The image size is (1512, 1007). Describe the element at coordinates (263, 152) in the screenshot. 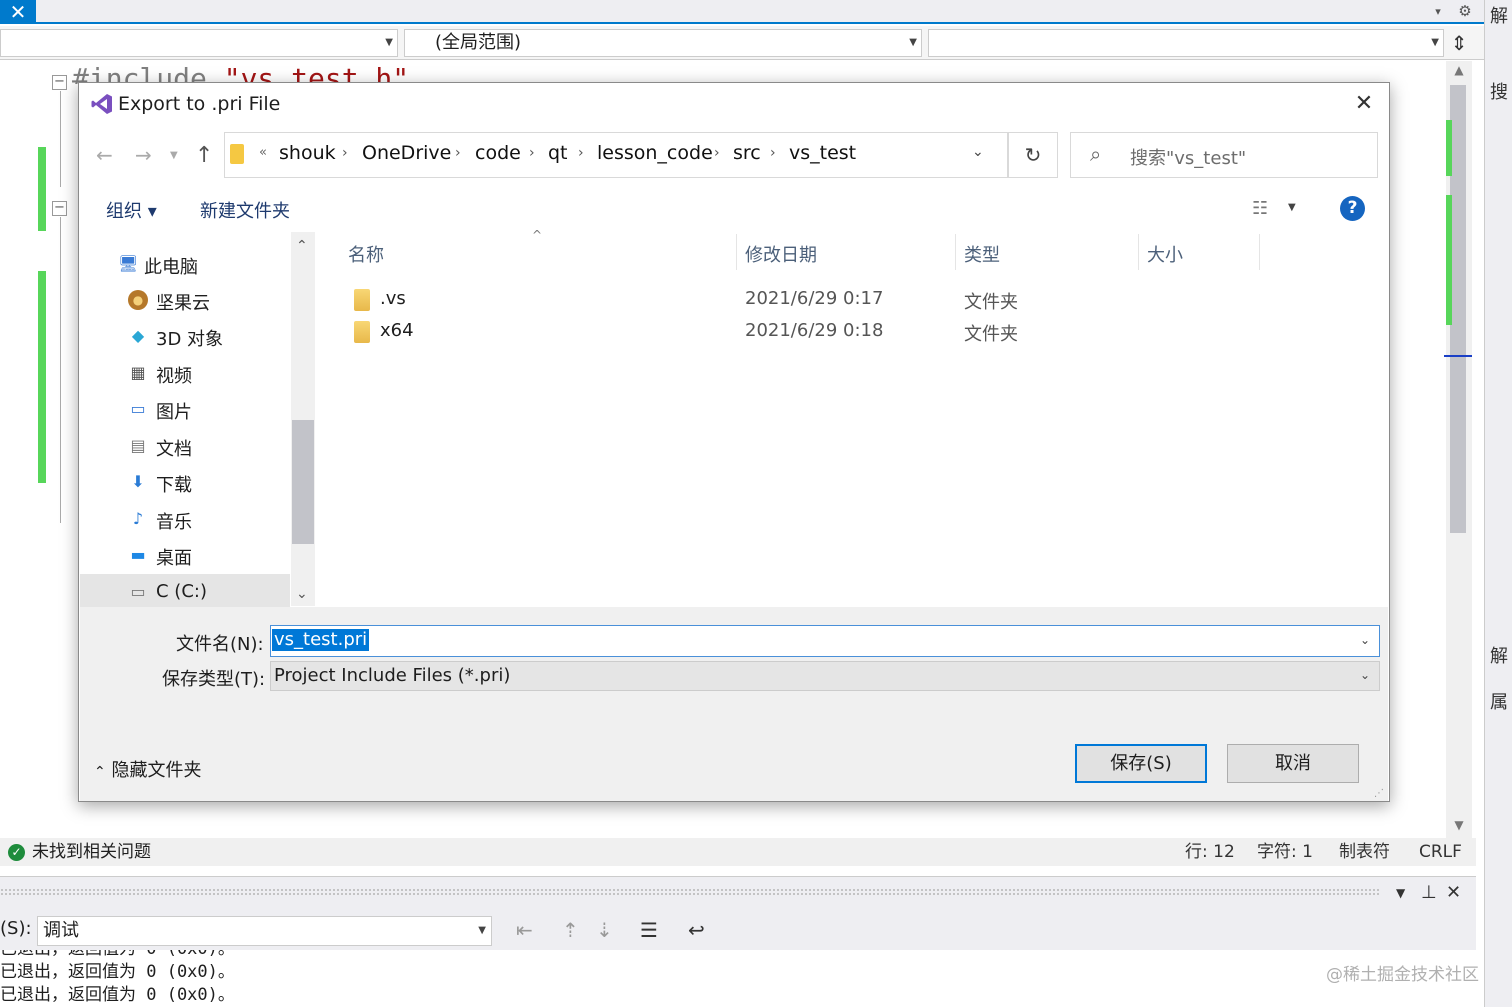

I see `breadcrumb-overflow: «` at that location.